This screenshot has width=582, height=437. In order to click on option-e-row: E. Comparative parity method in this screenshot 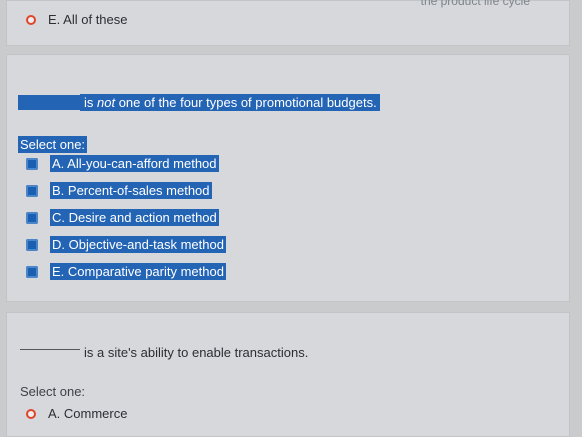, I will do `click(126, 271)`.